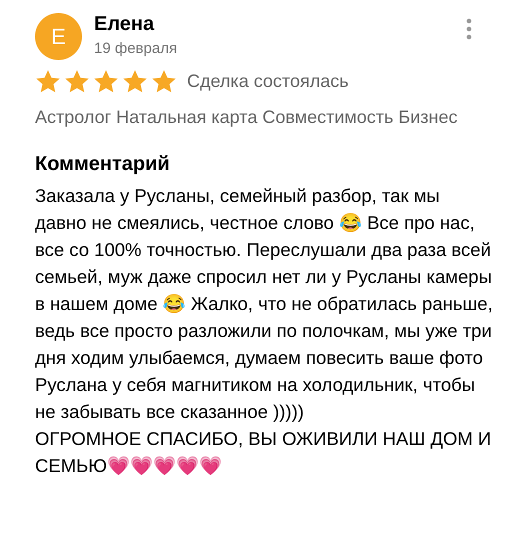 This screenshot has width=516, height=540. Describe the element at coordinates (136, 48) in the screenshot. I see `review-date: 19 февраля` at that location.